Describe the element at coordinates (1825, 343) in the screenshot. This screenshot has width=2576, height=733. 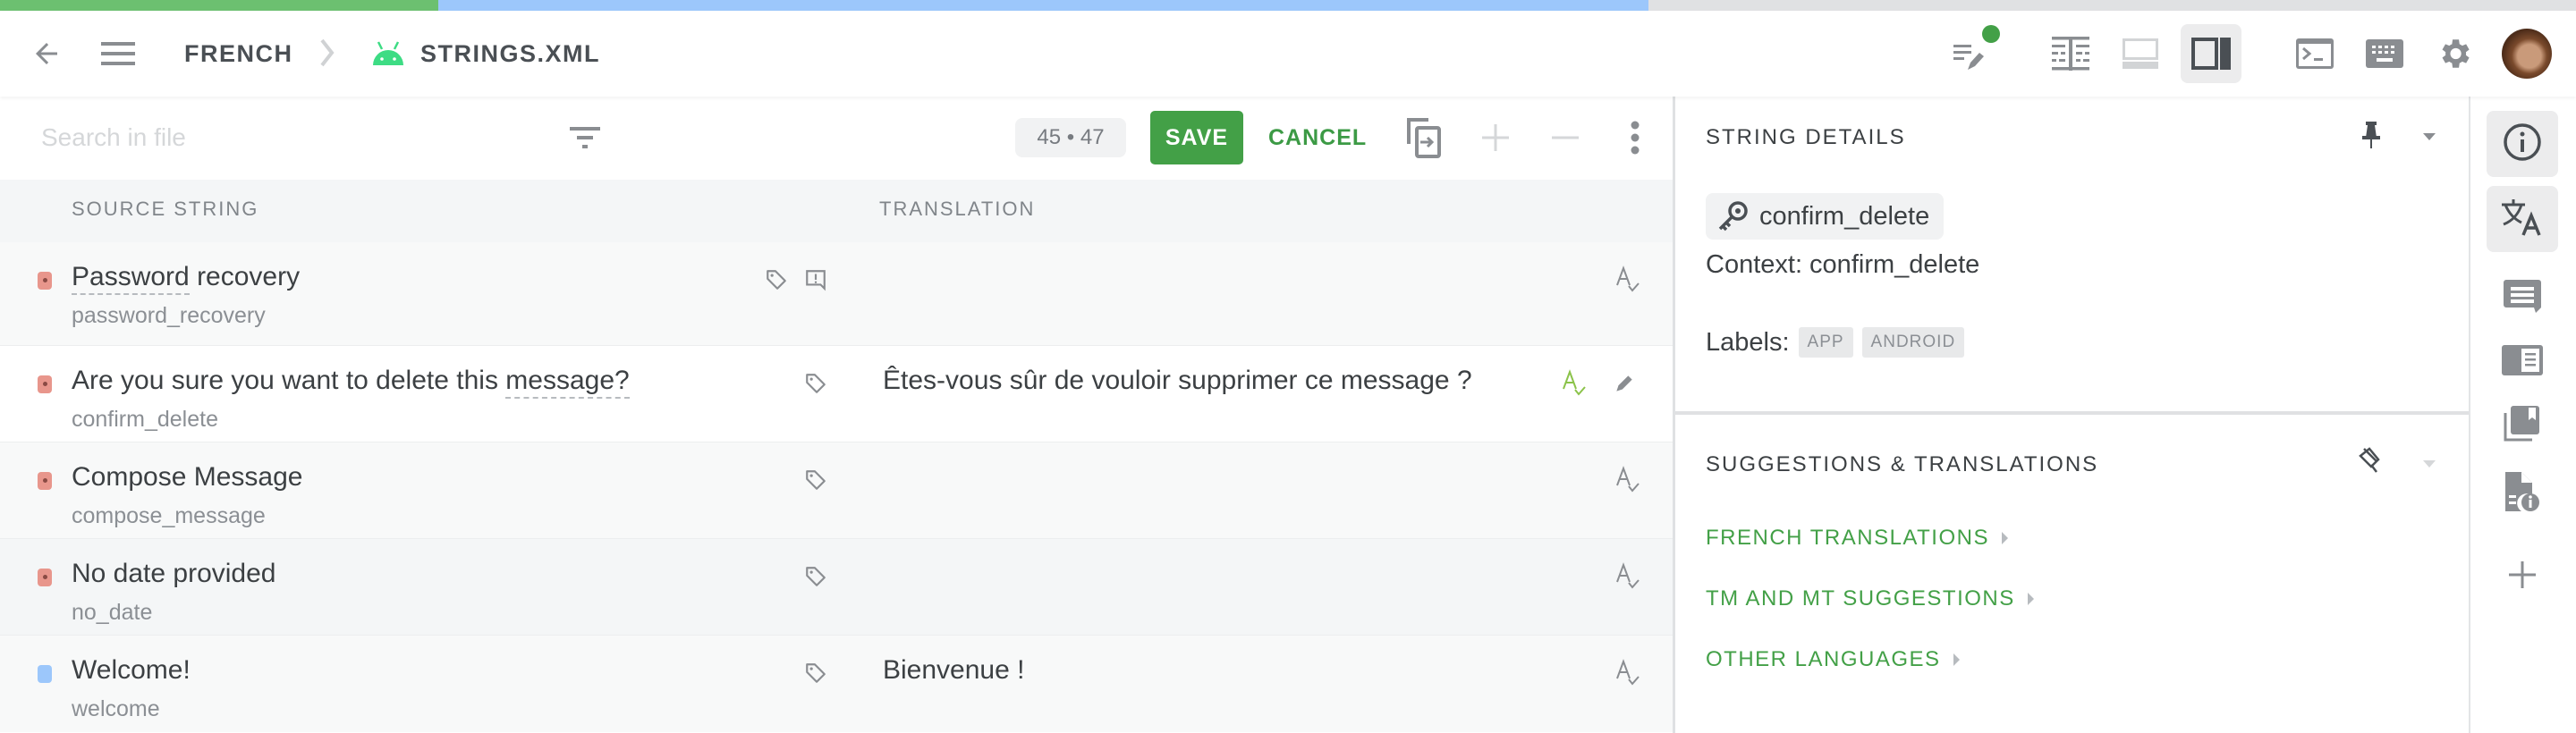
I see `label-chip: APP` at that location.